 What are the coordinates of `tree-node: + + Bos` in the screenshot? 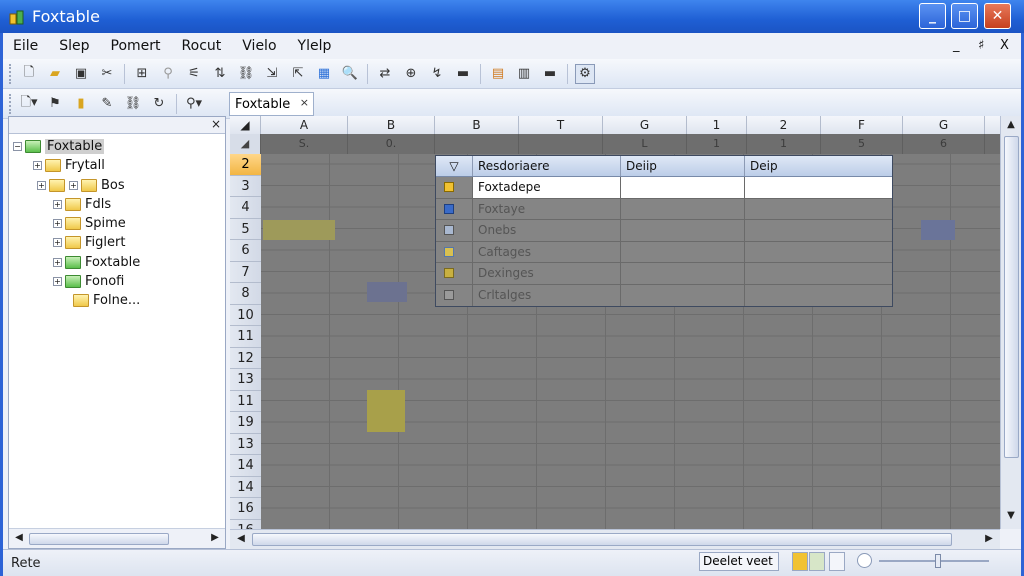 It's located at (81, 185).